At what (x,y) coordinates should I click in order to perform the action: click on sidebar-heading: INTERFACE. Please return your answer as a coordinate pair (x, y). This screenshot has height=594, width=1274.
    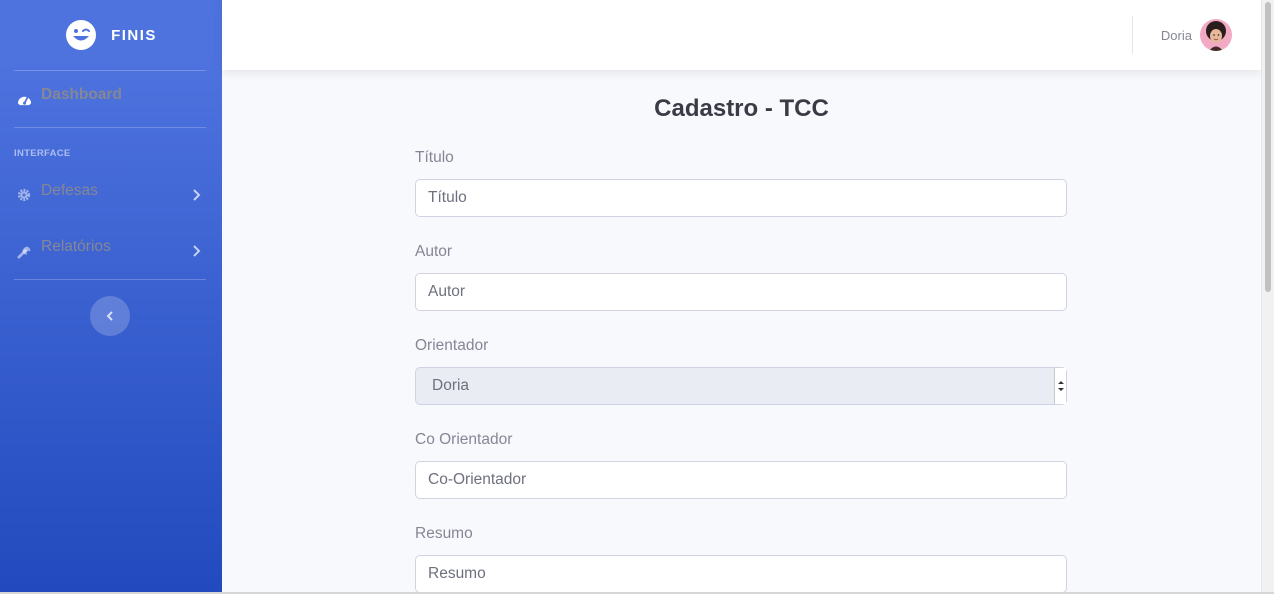
    Looking at the image, I should click on (42, 153).